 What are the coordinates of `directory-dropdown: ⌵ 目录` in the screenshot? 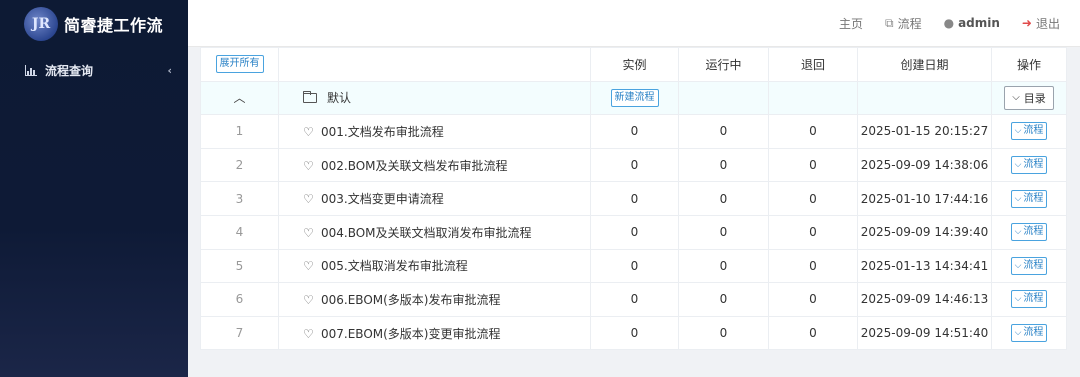 It's located at (1029, 97).